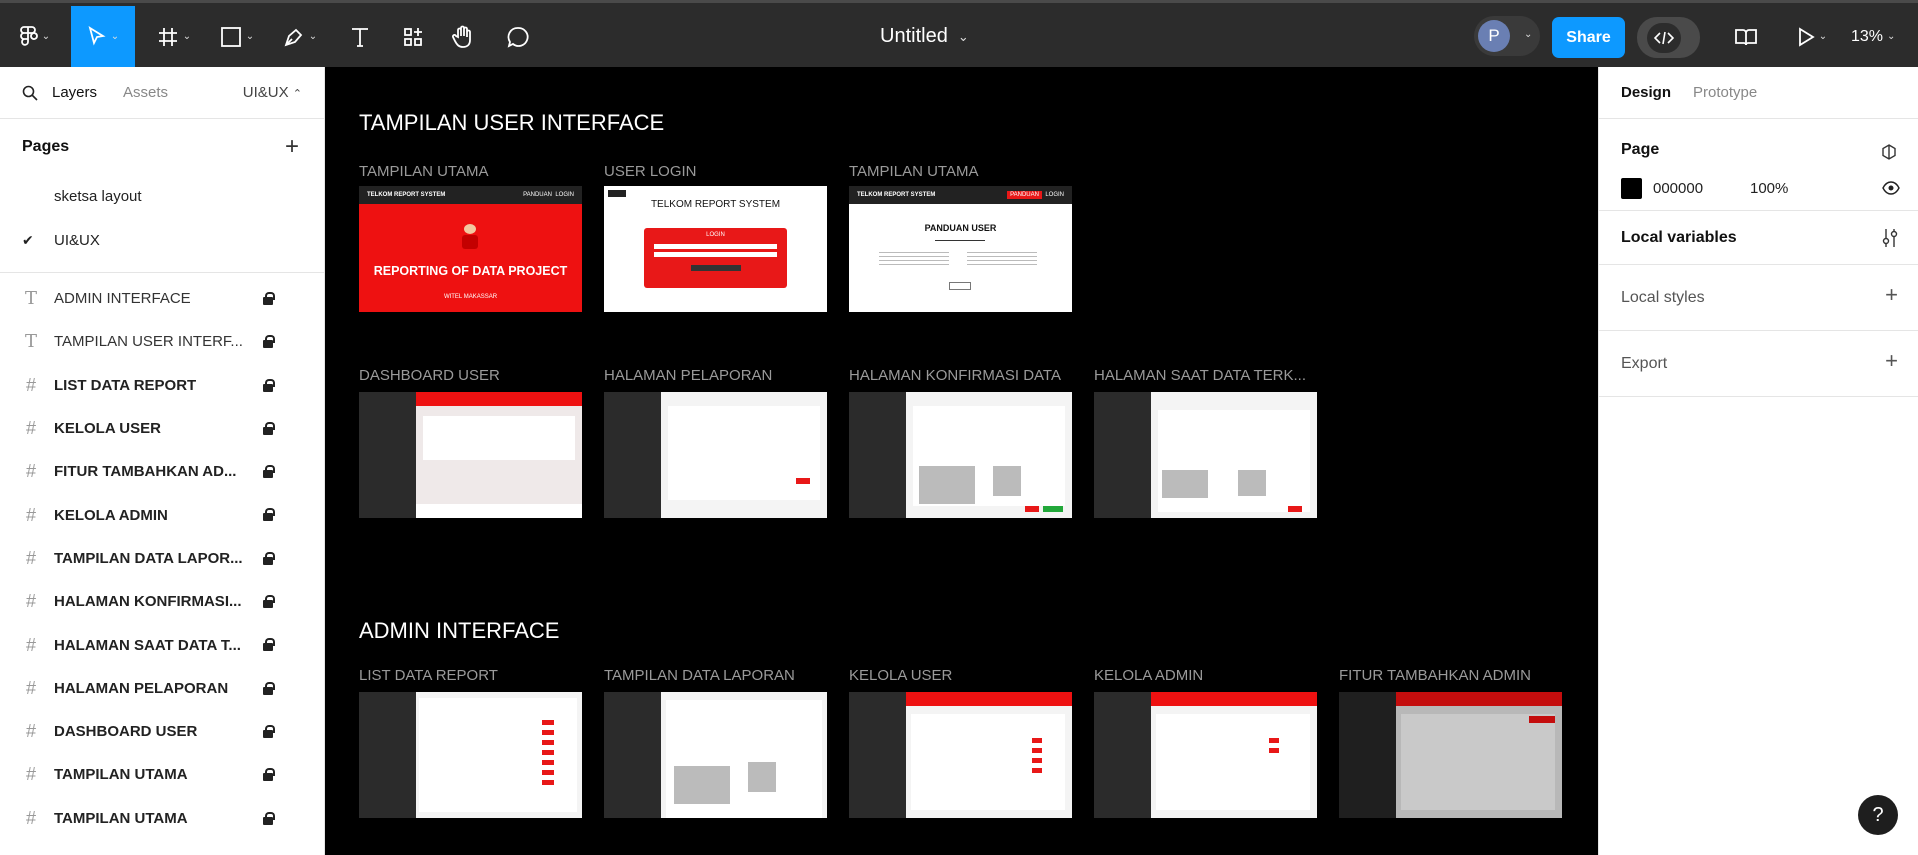 Image resolution: width=1918 pixels, height=855 pixels. What do you see at coordinates (162, 428) in the screenshot?
I see `layer-row: # KELOLA USER` at bounding box center [162, 428].